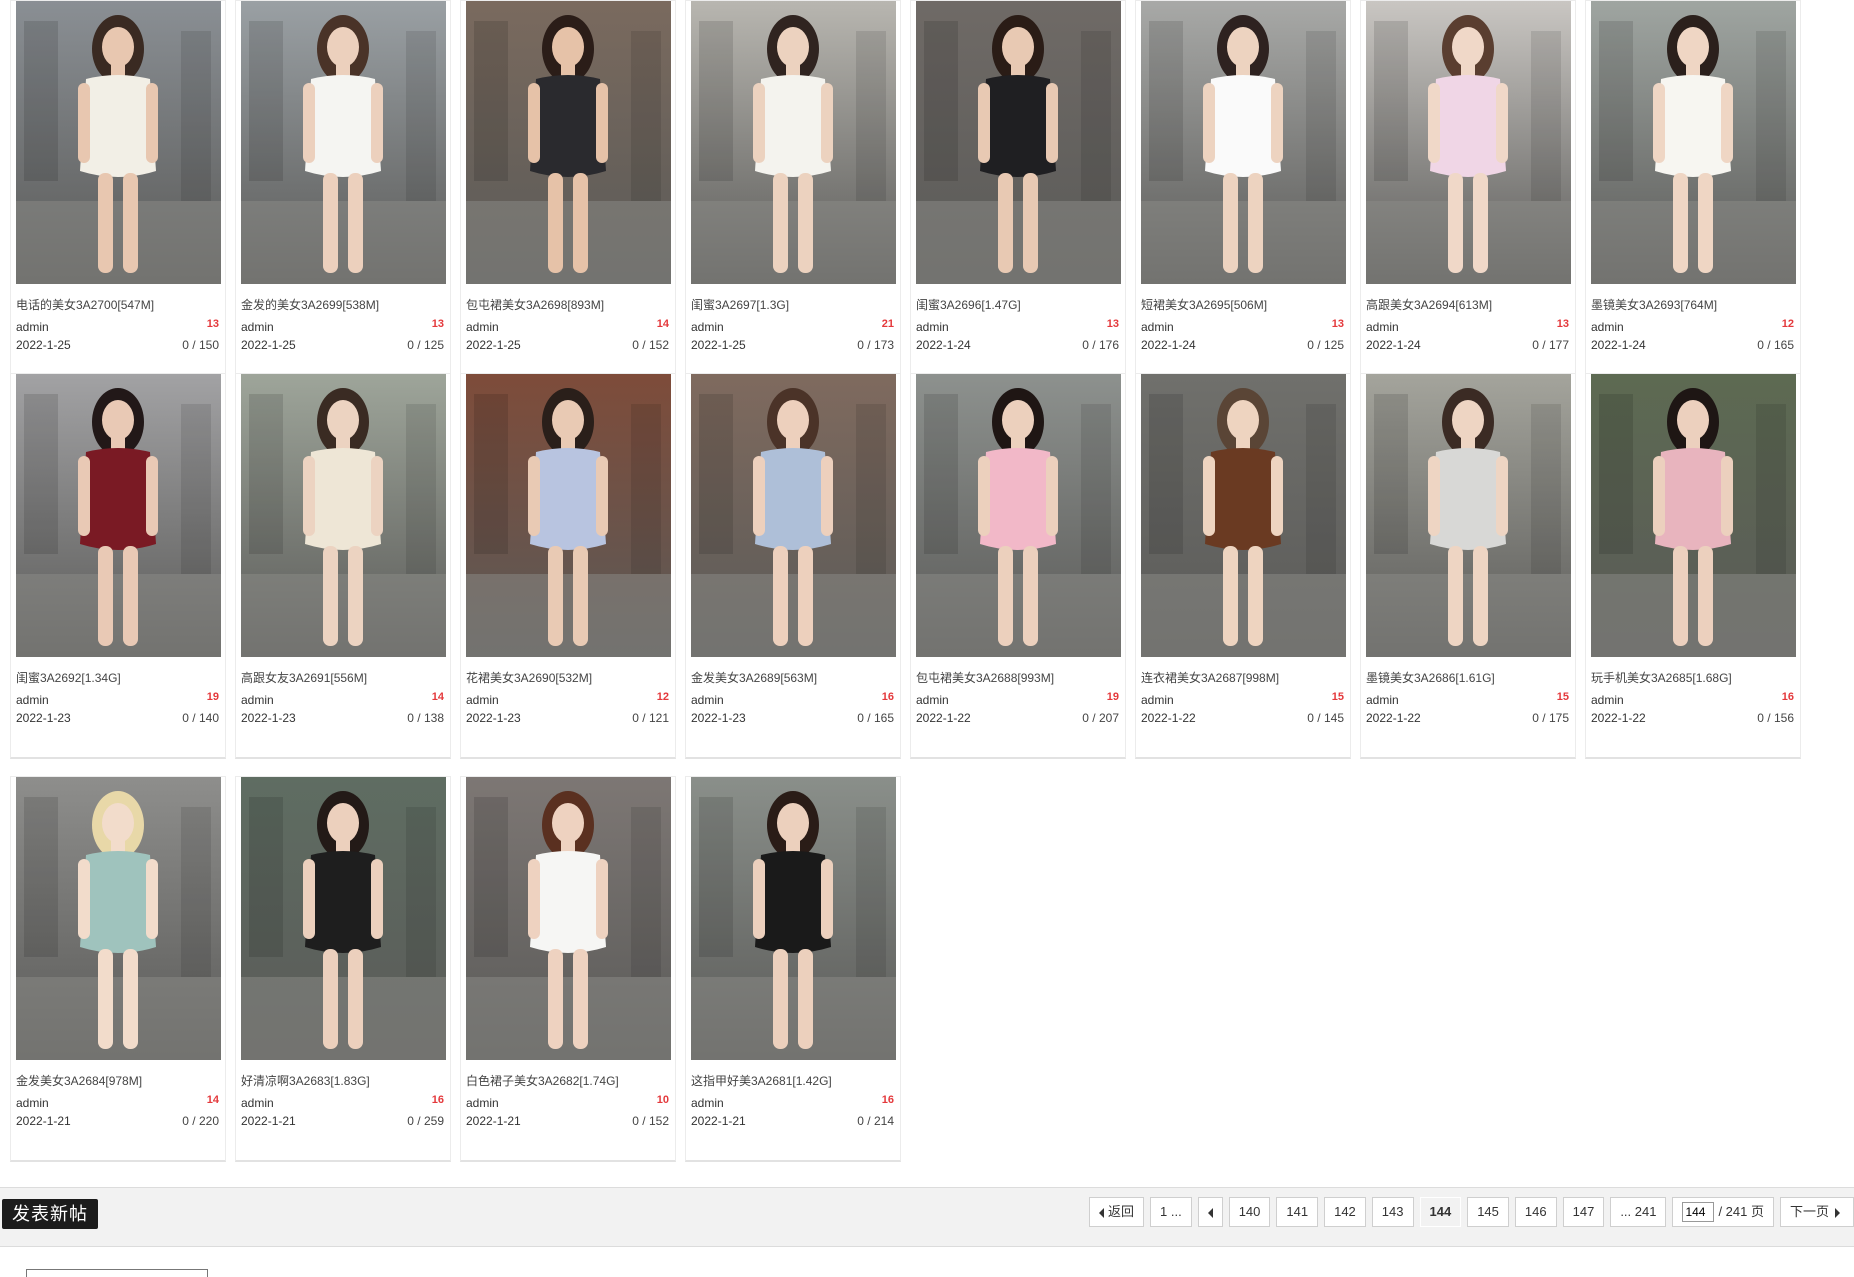 The height and width of the screenshot is (1277, 1854). I want to click on thread-title: 闺蜜3A2692[1.34G], so click(118, 677).